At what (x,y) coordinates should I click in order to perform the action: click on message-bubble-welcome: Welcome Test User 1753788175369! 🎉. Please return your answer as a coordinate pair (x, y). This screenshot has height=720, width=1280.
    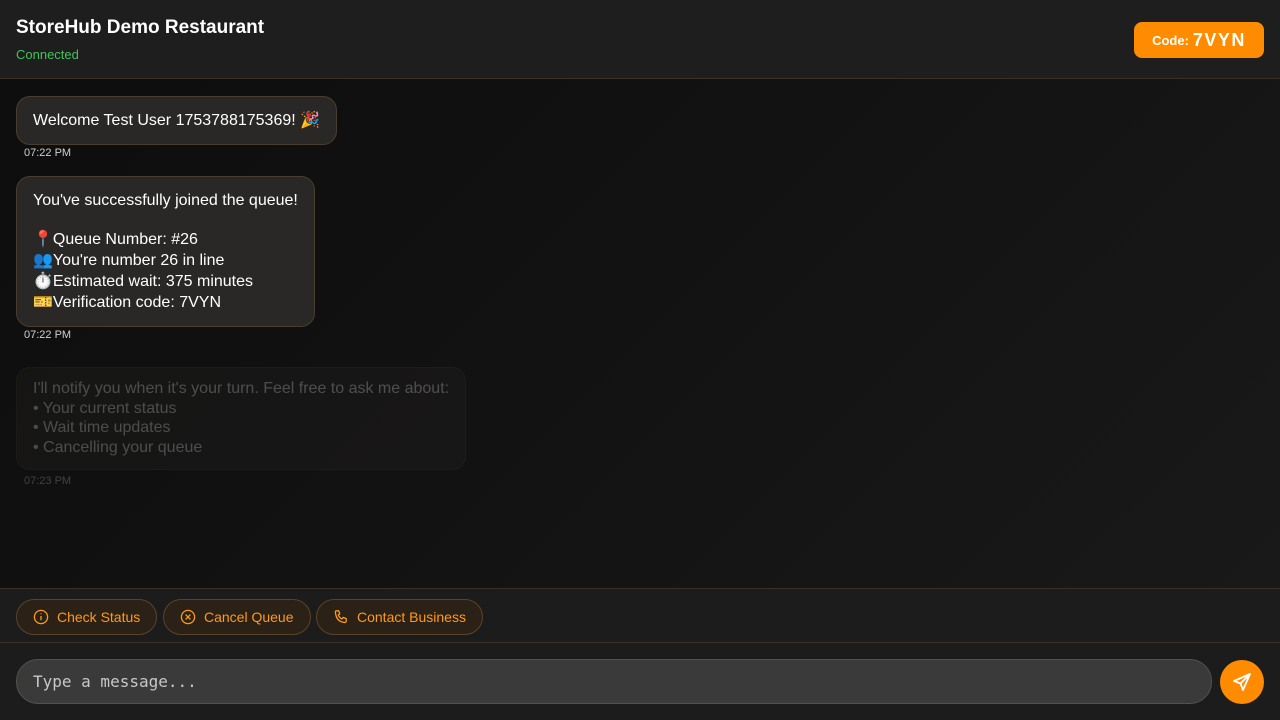
    Looking at the image, I should click on (177, 120).